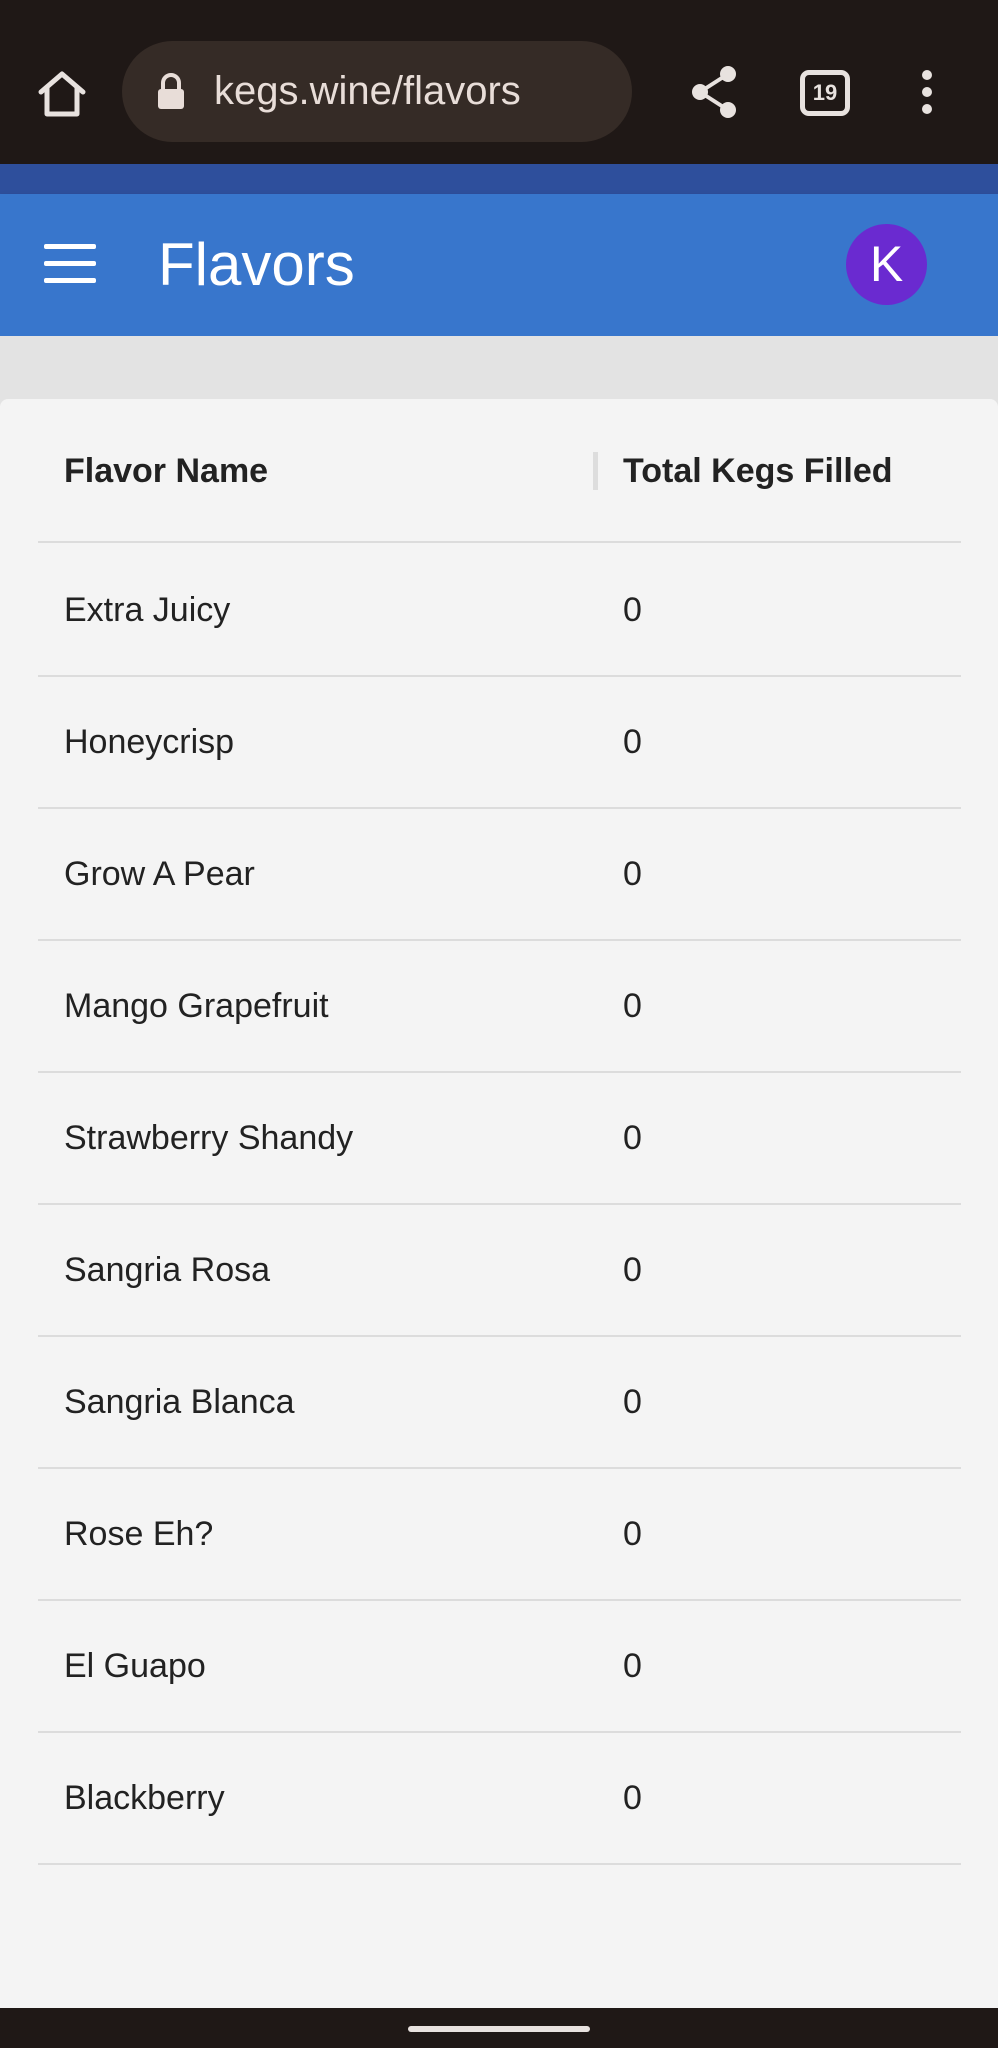 The height and width of the screenshot is (2048, 998). Describe the element at coordinates (499, 265) in the screenshot. I see `app-header: Flavors K` at that location.